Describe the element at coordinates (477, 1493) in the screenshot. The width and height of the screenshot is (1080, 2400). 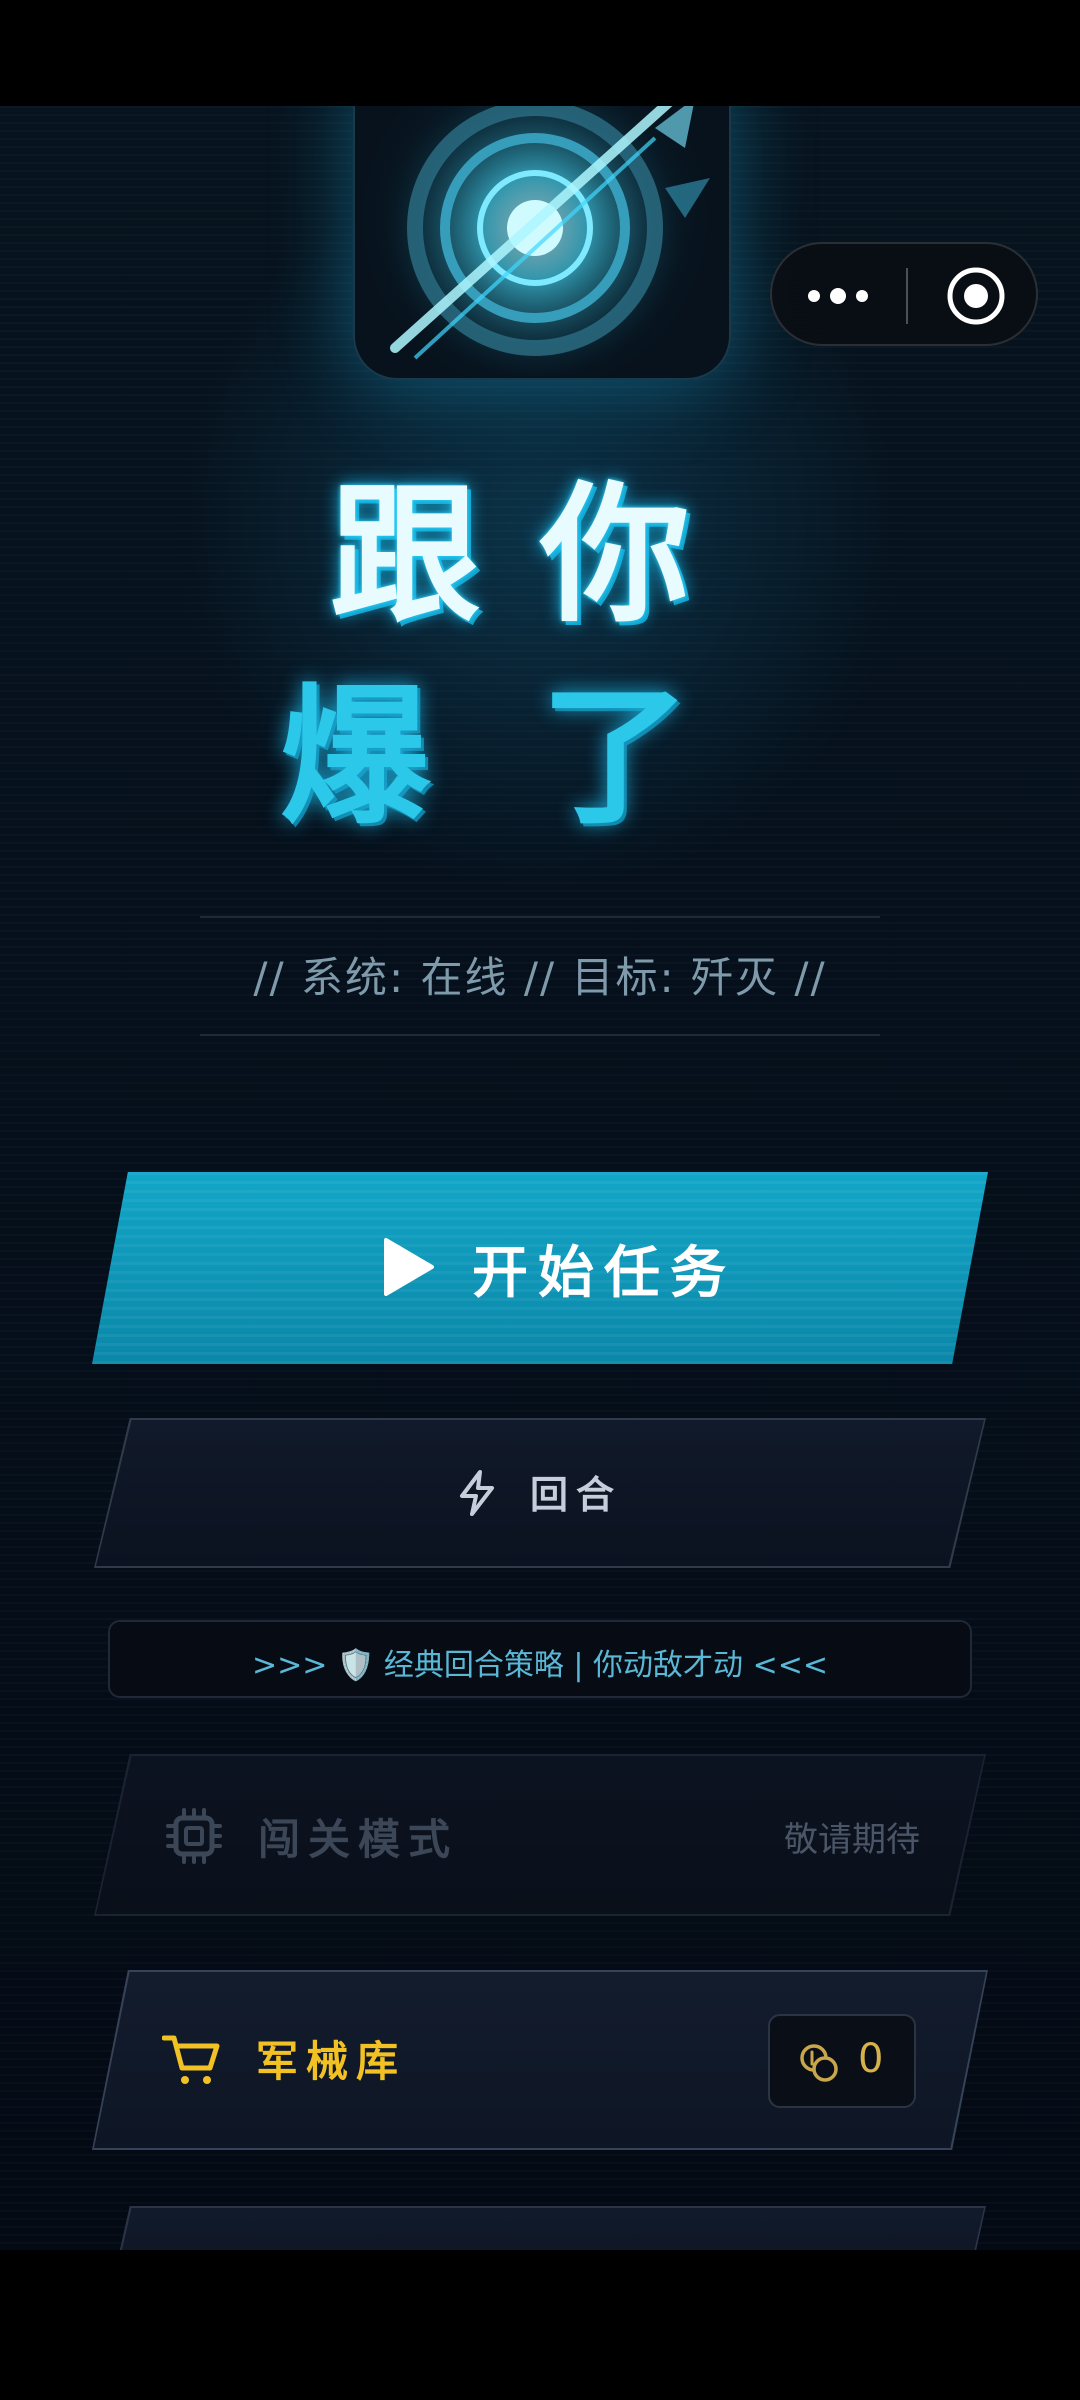
I see `lightning-icon` at that location.